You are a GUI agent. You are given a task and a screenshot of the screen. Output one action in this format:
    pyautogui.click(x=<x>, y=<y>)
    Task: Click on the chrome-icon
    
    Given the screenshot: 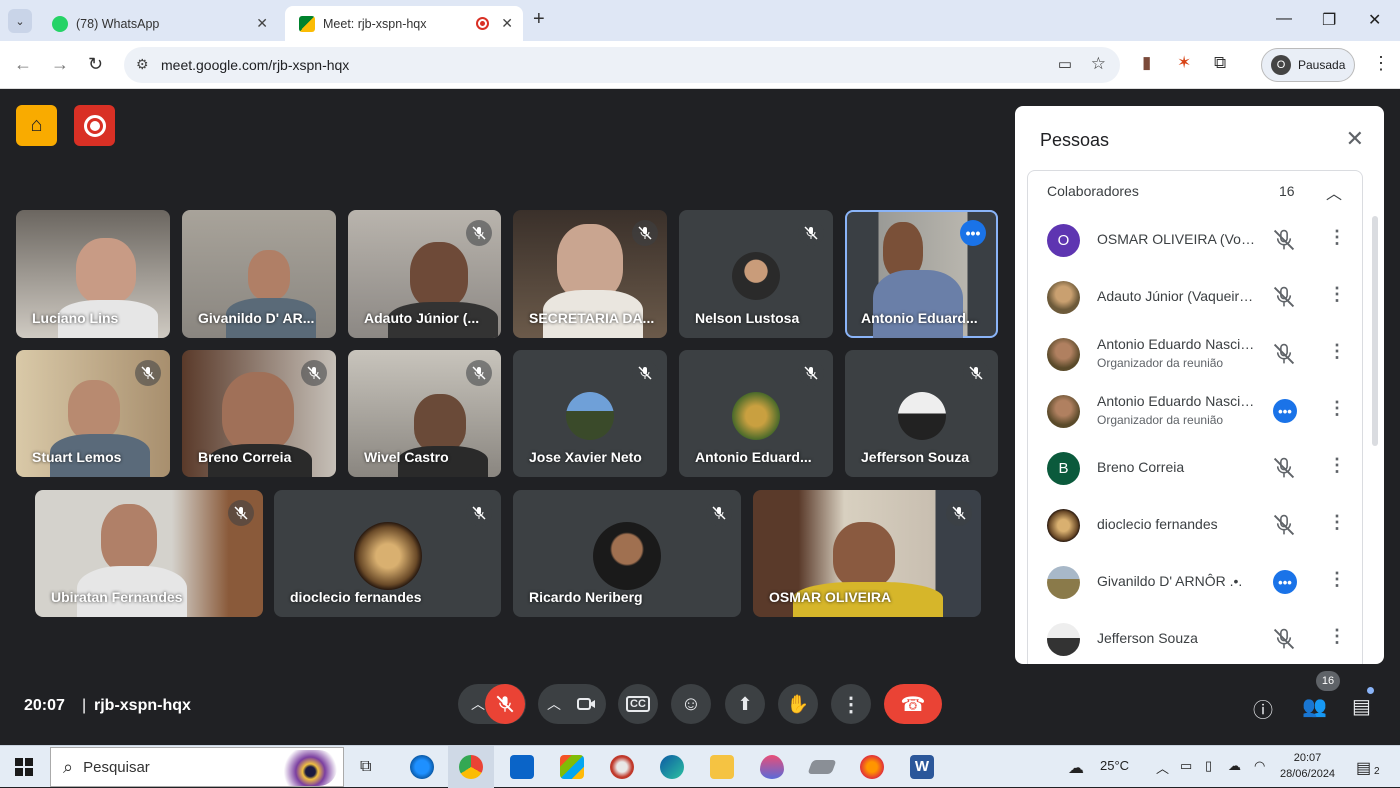 What is the action you would take?
    pyautogui.click(x=471, y=767)
    